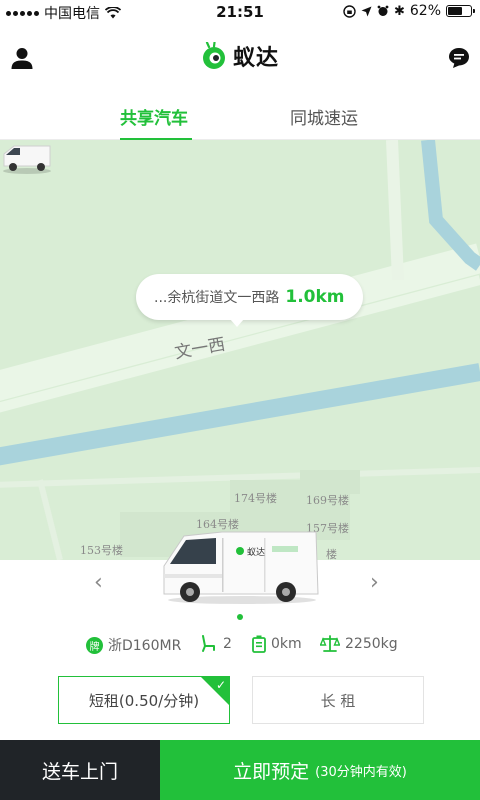 The image size is (480, 800). I want to click on check-icon: ✓, so click(220, 685).